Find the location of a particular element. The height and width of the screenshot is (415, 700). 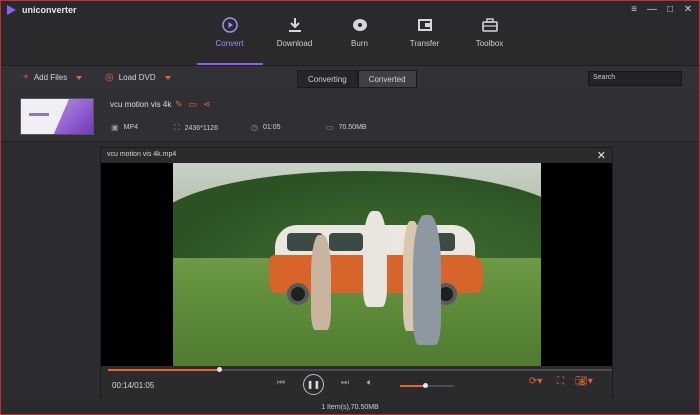

seek-bar-handle is located at coordinates (219, 369).